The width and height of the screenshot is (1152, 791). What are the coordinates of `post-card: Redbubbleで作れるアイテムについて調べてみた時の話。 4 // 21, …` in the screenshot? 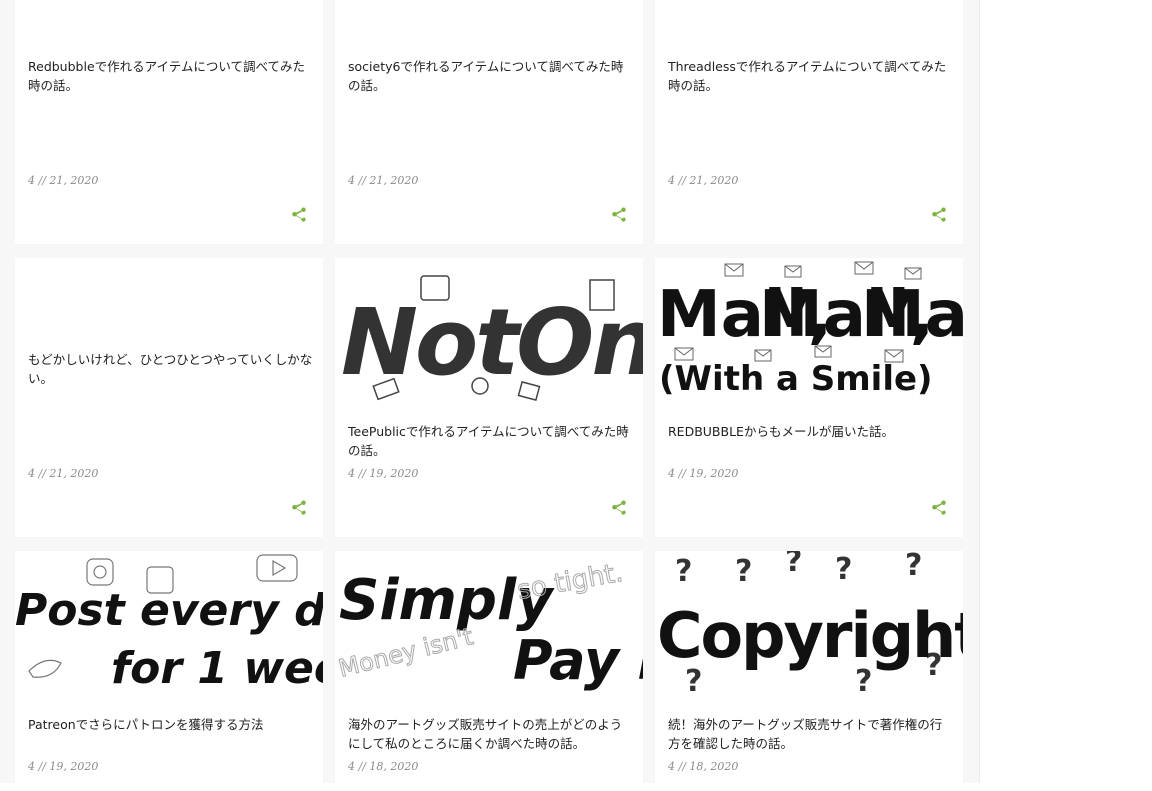 It's located at (169, 122).